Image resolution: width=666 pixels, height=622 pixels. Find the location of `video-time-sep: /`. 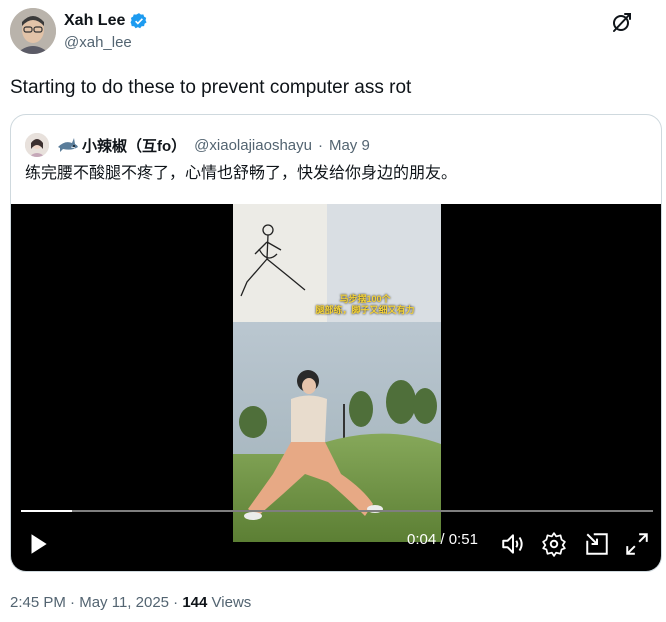

video-time-sep: / is located at coordinates (442, 539).